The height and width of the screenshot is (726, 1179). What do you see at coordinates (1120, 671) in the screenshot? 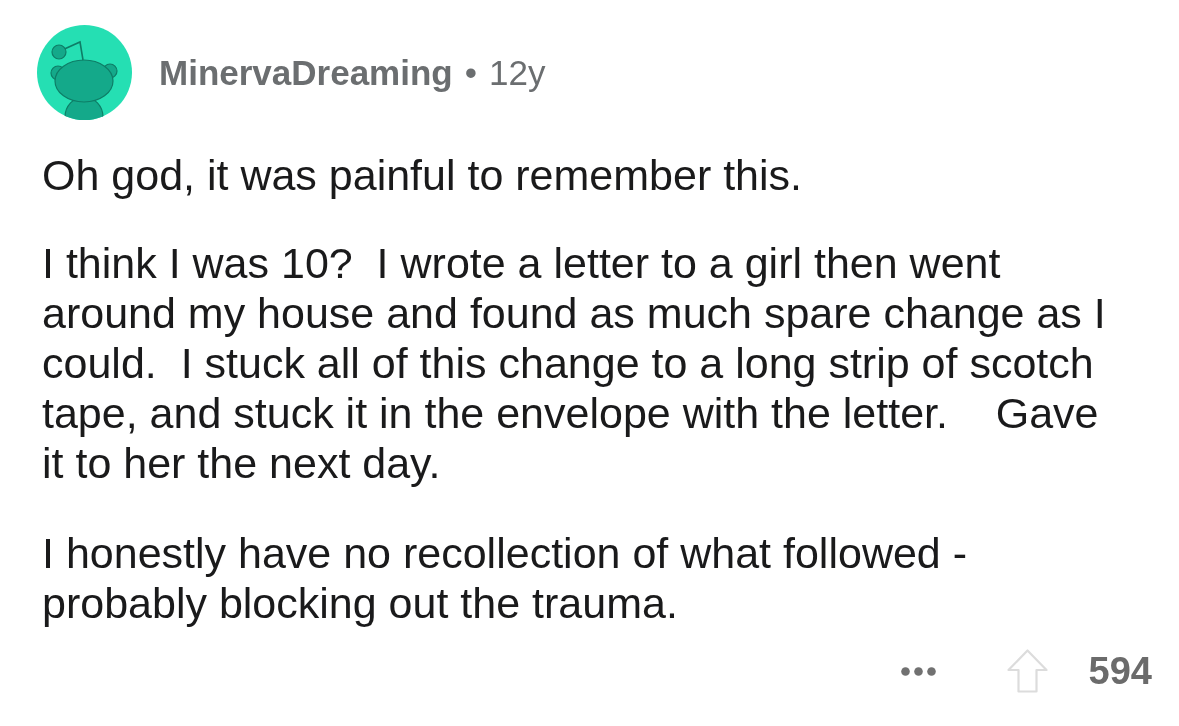
I see `vote-count: 594` at bounding box center [1120, 671].